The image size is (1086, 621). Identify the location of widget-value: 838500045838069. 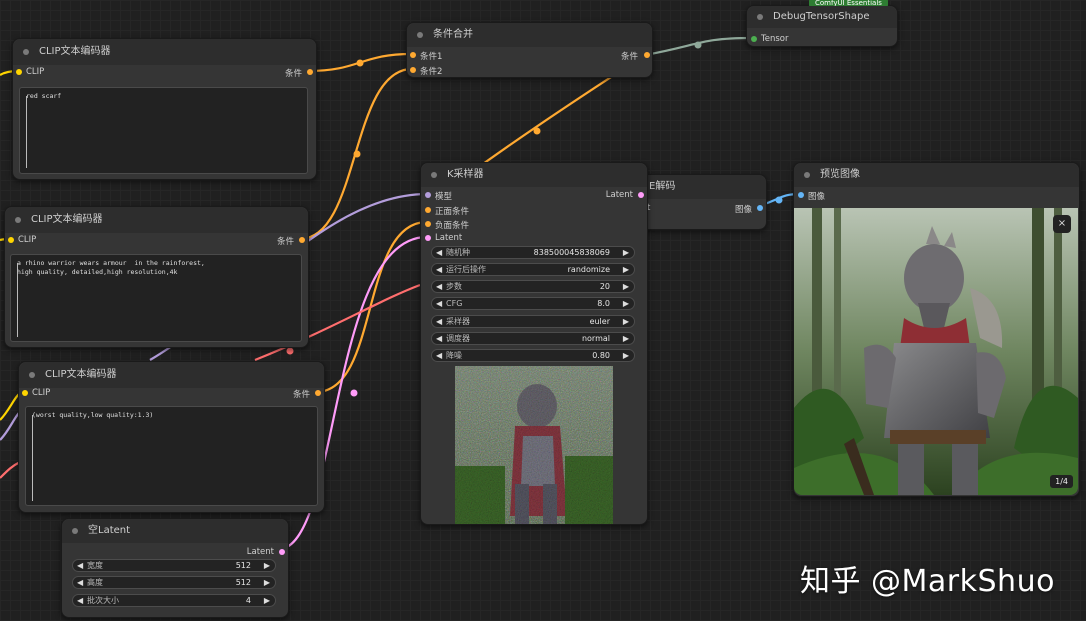
(571, 252).